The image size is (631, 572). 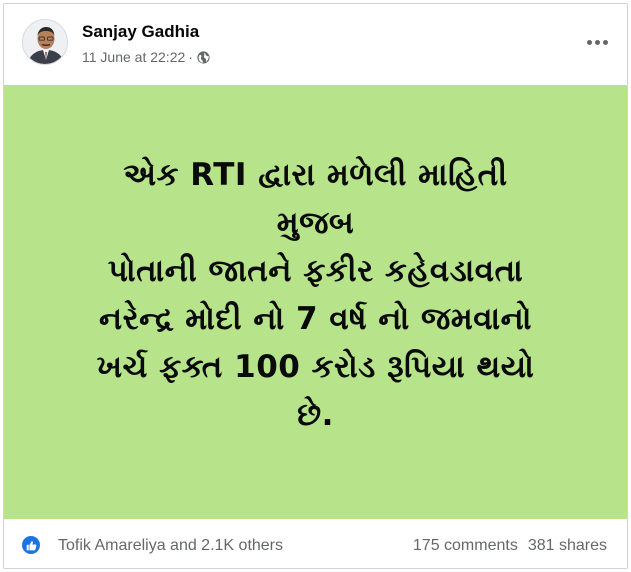 I want to click on post-timestamp: 11 June at 22:22, so click(x=133, y=57).